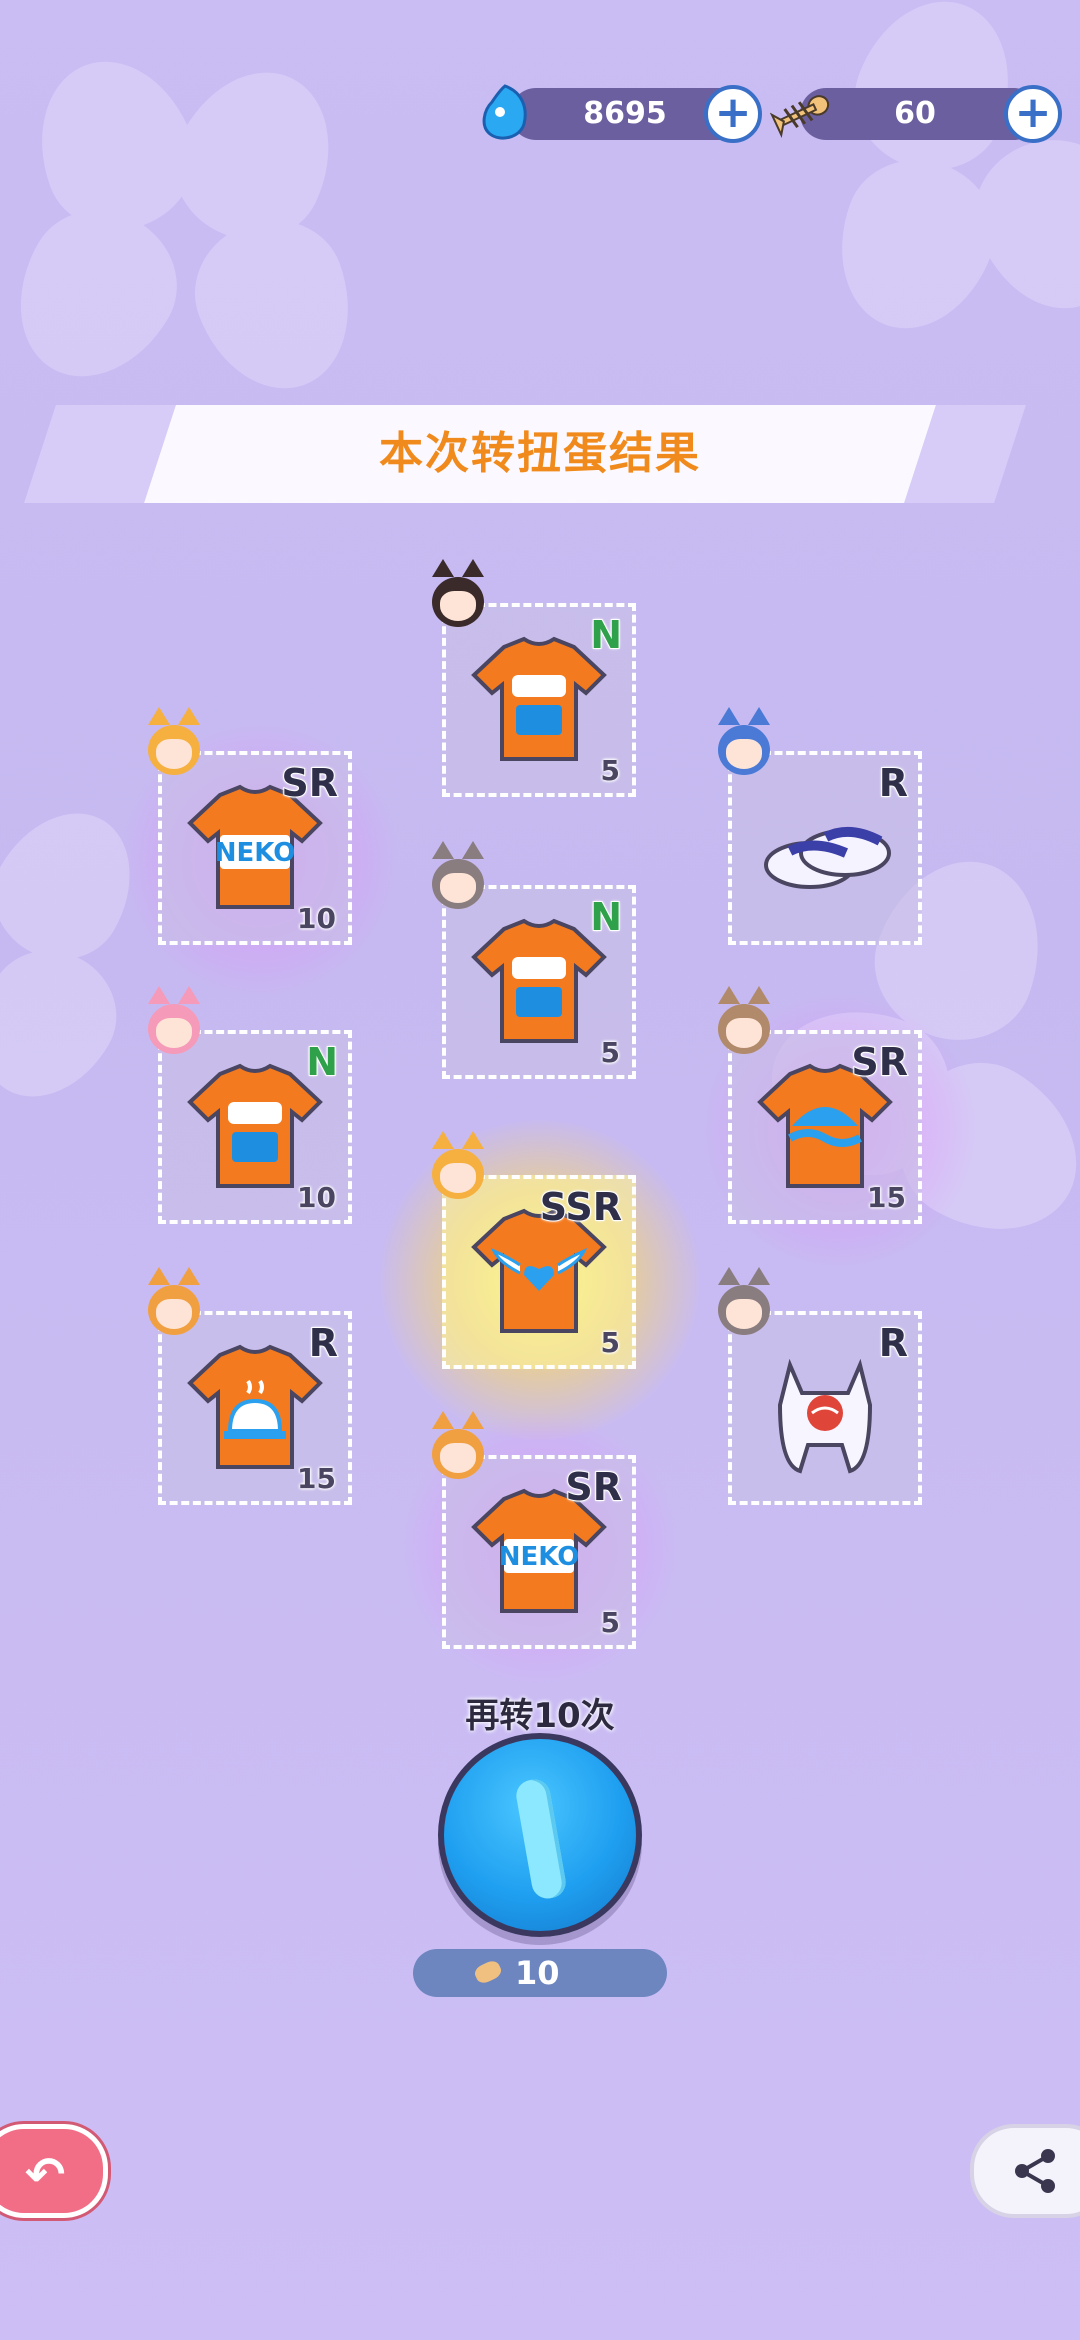 The width and height of the screenshot is (1080, 2340). What do you see at coordinates (1033, 114) in the screenshot?
I see `add-fishbone-button: +` at bounding box center [1033, 114].